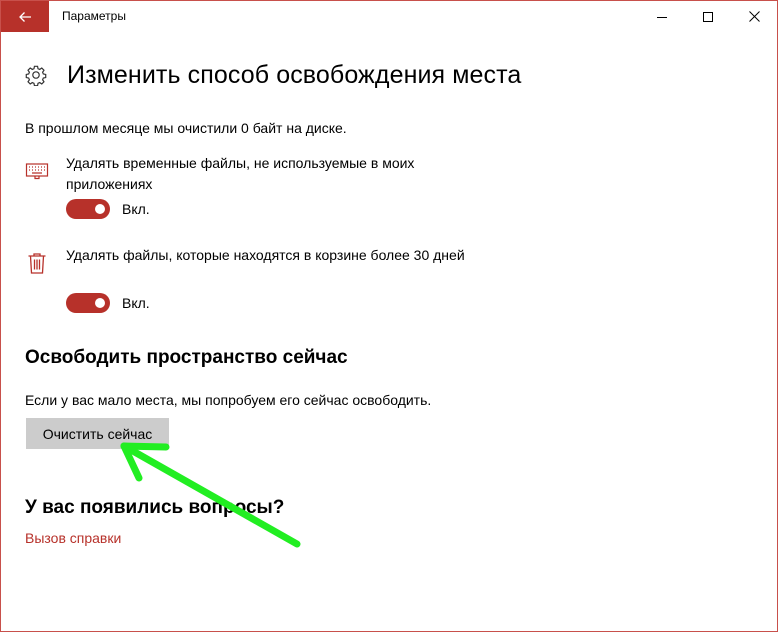 The width and height of the screenshot is (778, 632). I want to click on recycle-bin-toggle, so click(88, 303).